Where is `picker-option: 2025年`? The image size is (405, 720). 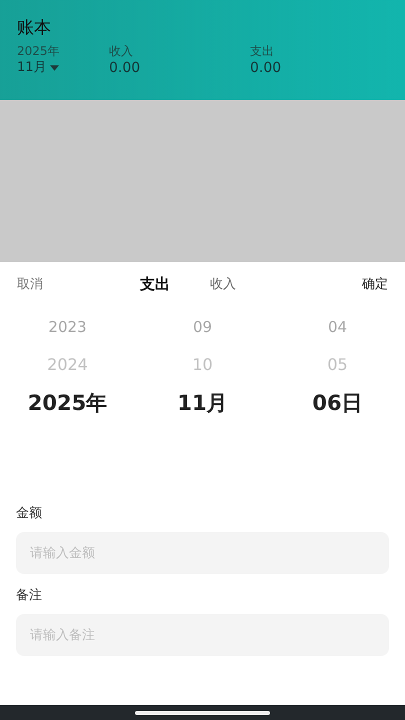 picker-option: 2025年 is located at coordinates (68, 403).